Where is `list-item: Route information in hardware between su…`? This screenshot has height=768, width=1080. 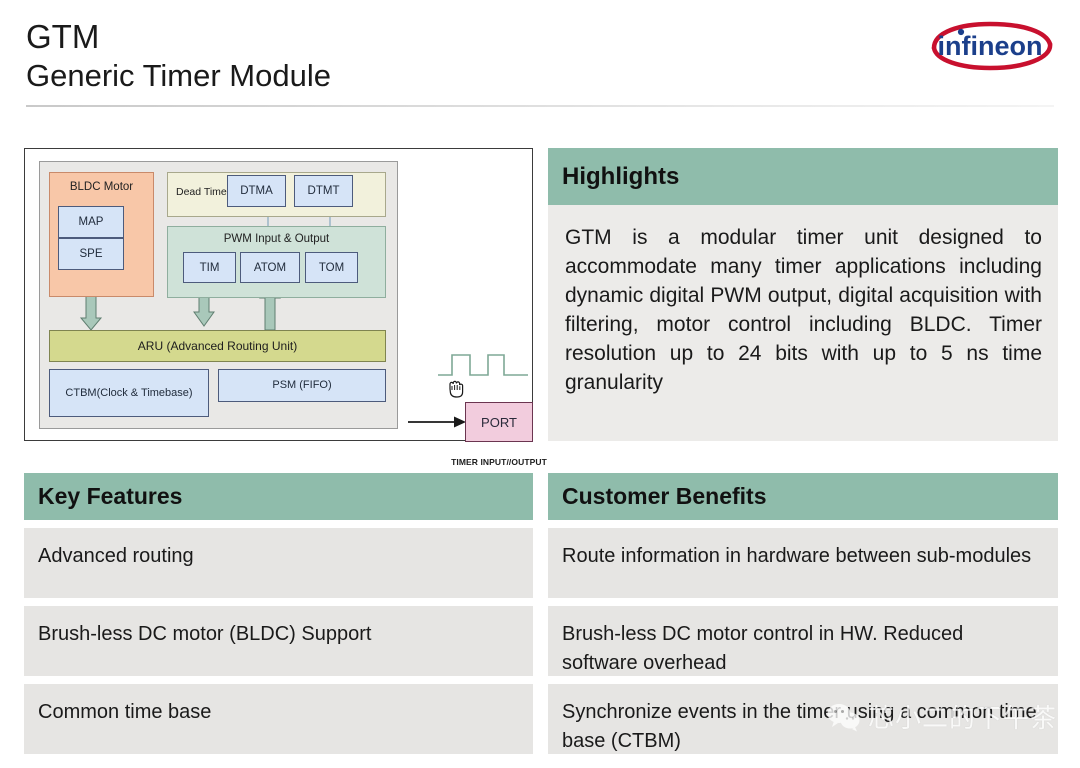
list-item: Route information in hardware between su… is located at coordinates (803, 563).